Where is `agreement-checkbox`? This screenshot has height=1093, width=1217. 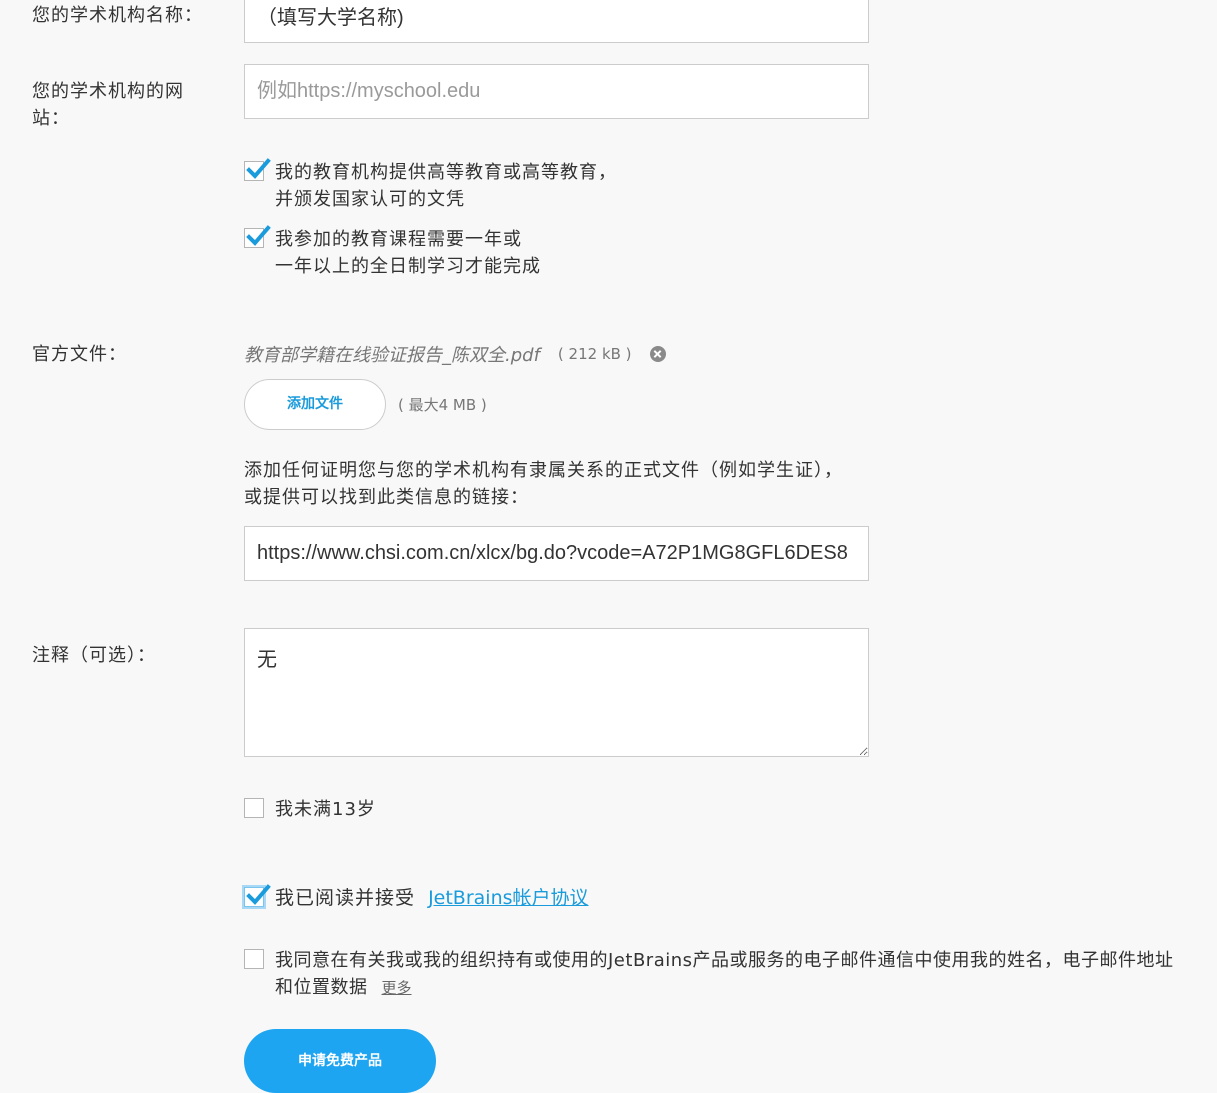 agreement-checkbox is located at coordinates (257, 895).